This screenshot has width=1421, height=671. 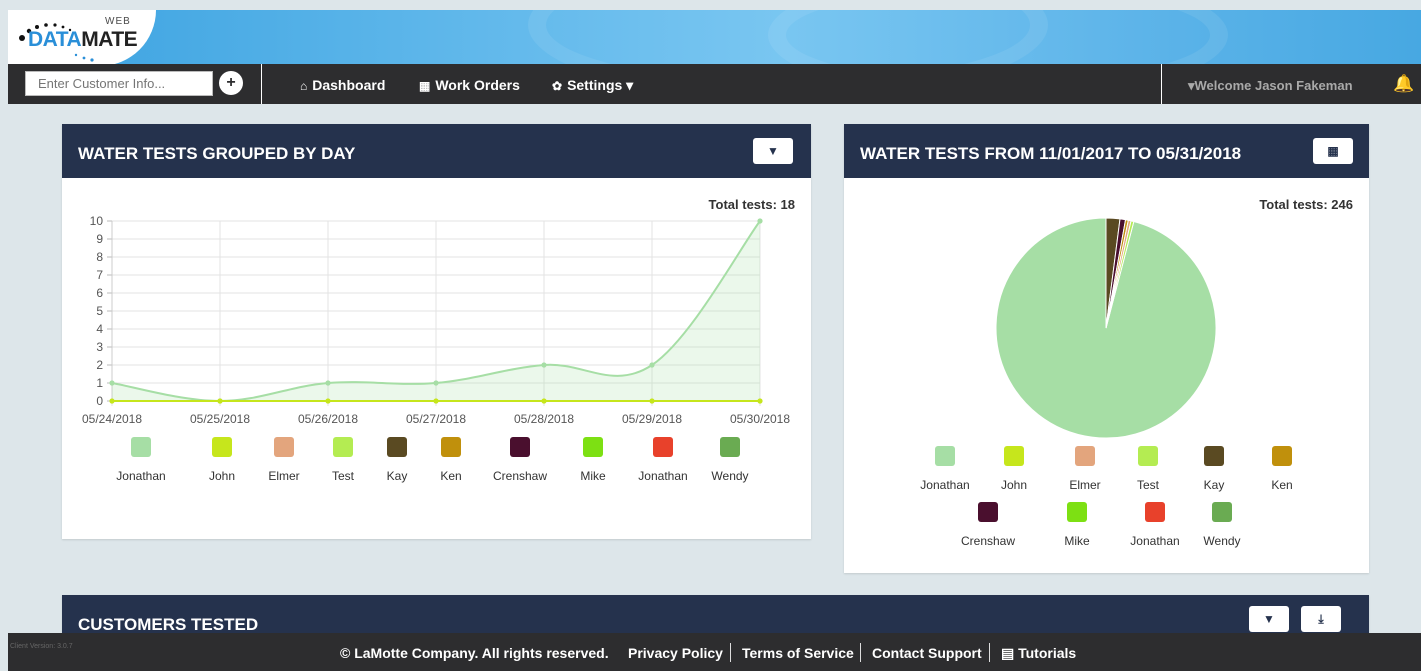 I want to click on nav-work-orders: ▦ Work Orders, so click(x=469, y=85).